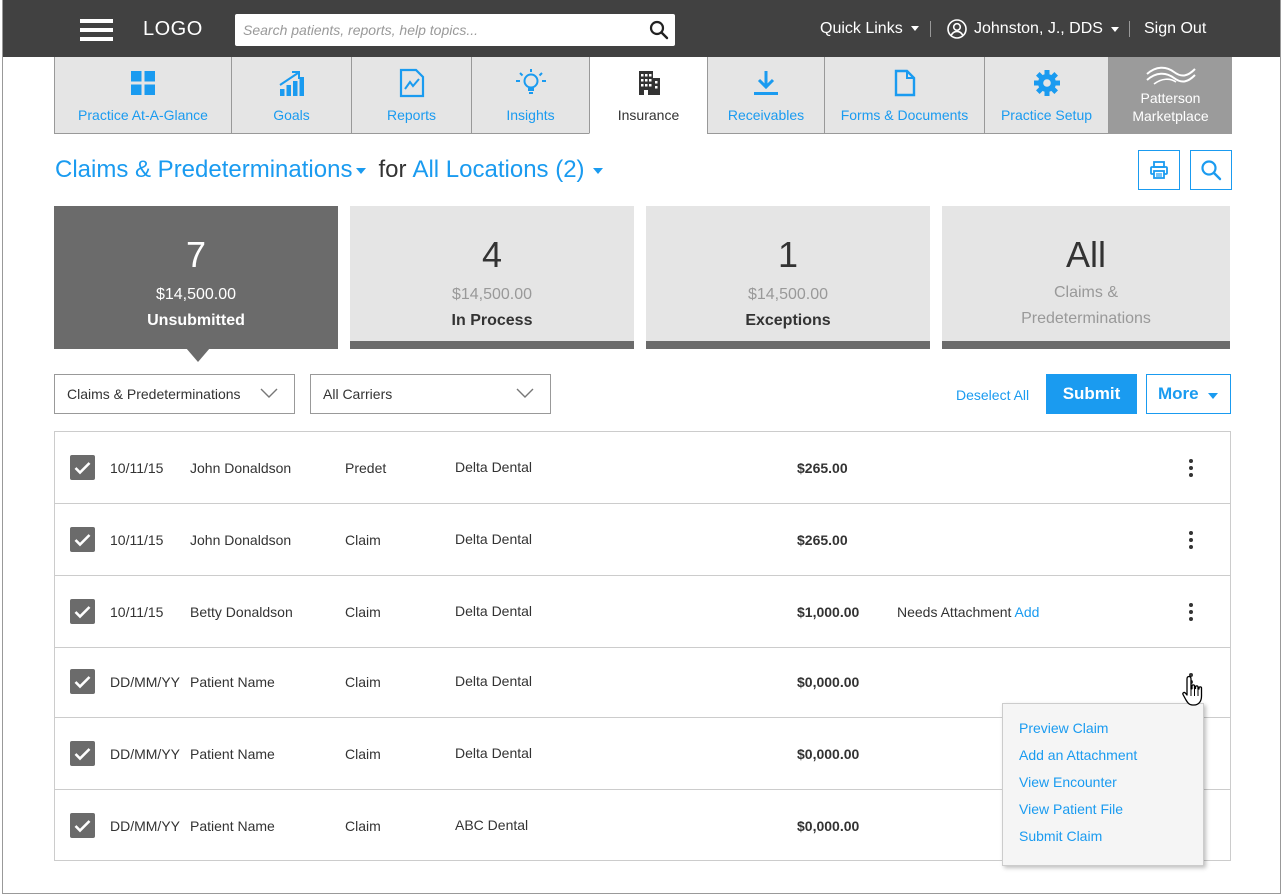  Describe the element at coordinates (1170, 116) in the screenshot. I see `tab-label-line2: Marketplace` at that location.